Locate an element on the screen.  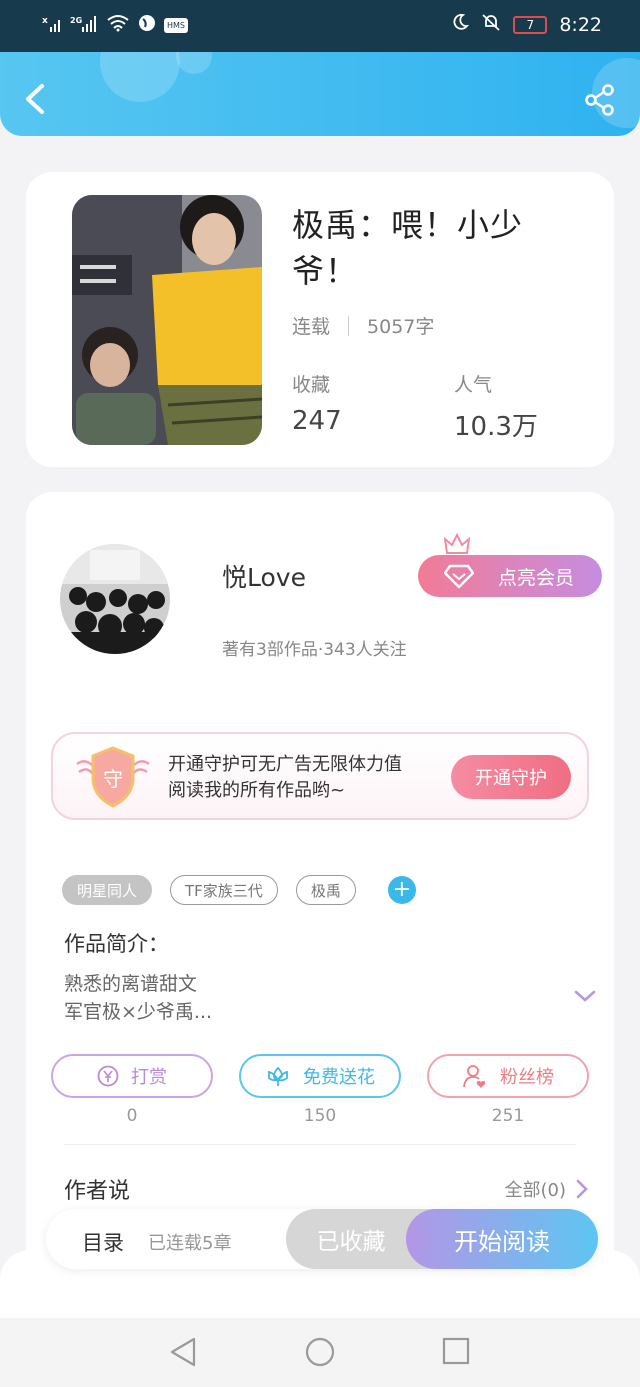
free-flower-button: 免费送花 is located at coordinates (320, 1076).